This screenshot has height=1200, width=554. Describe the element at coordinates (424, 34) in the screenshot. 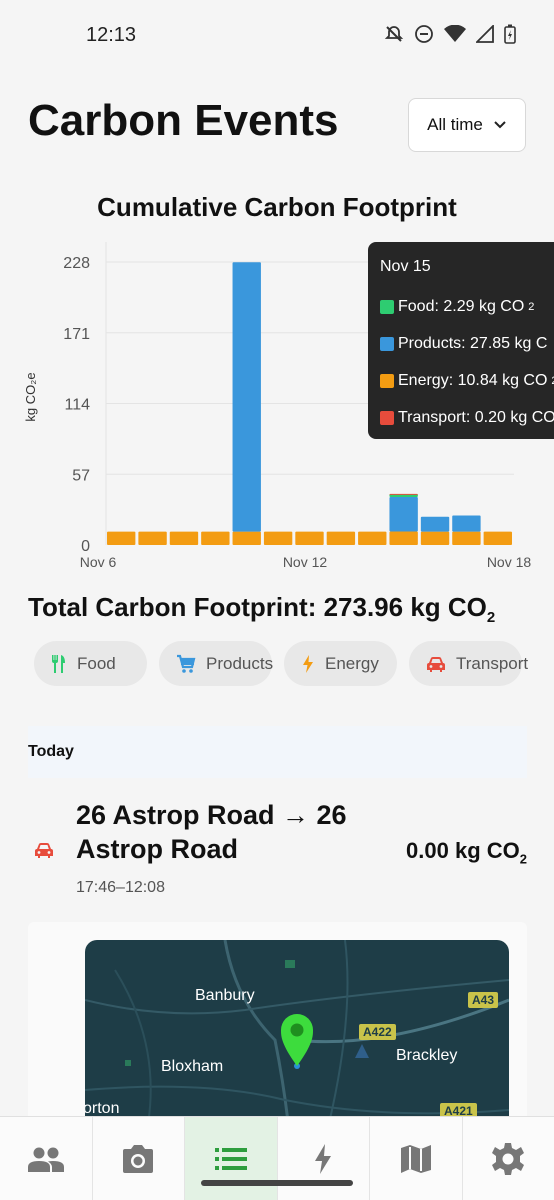

I see `dnd-icon` at that location.